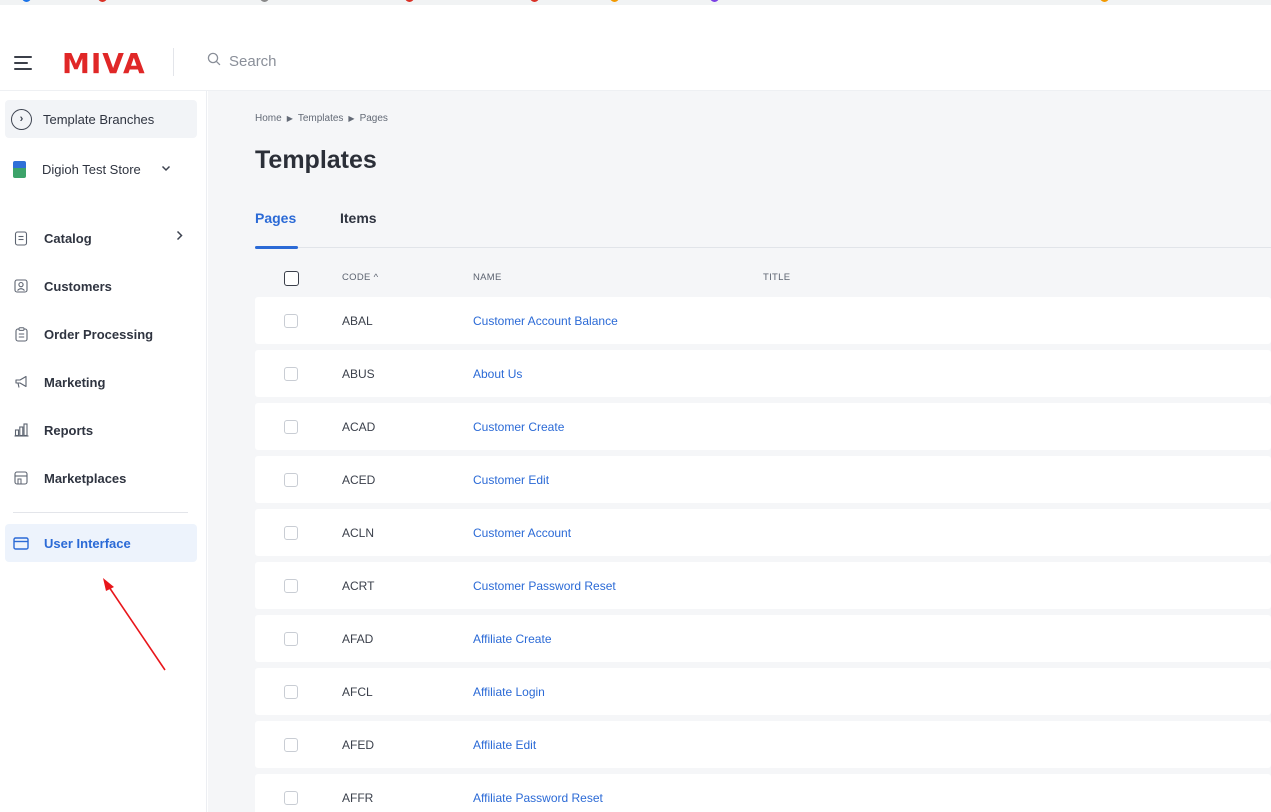 The height and width of the screenshot is (812, 1271). Describe the element at coordinates (101, 238) in the screenshot. I see `sidebar-item-catalog: Catalog` at that location.